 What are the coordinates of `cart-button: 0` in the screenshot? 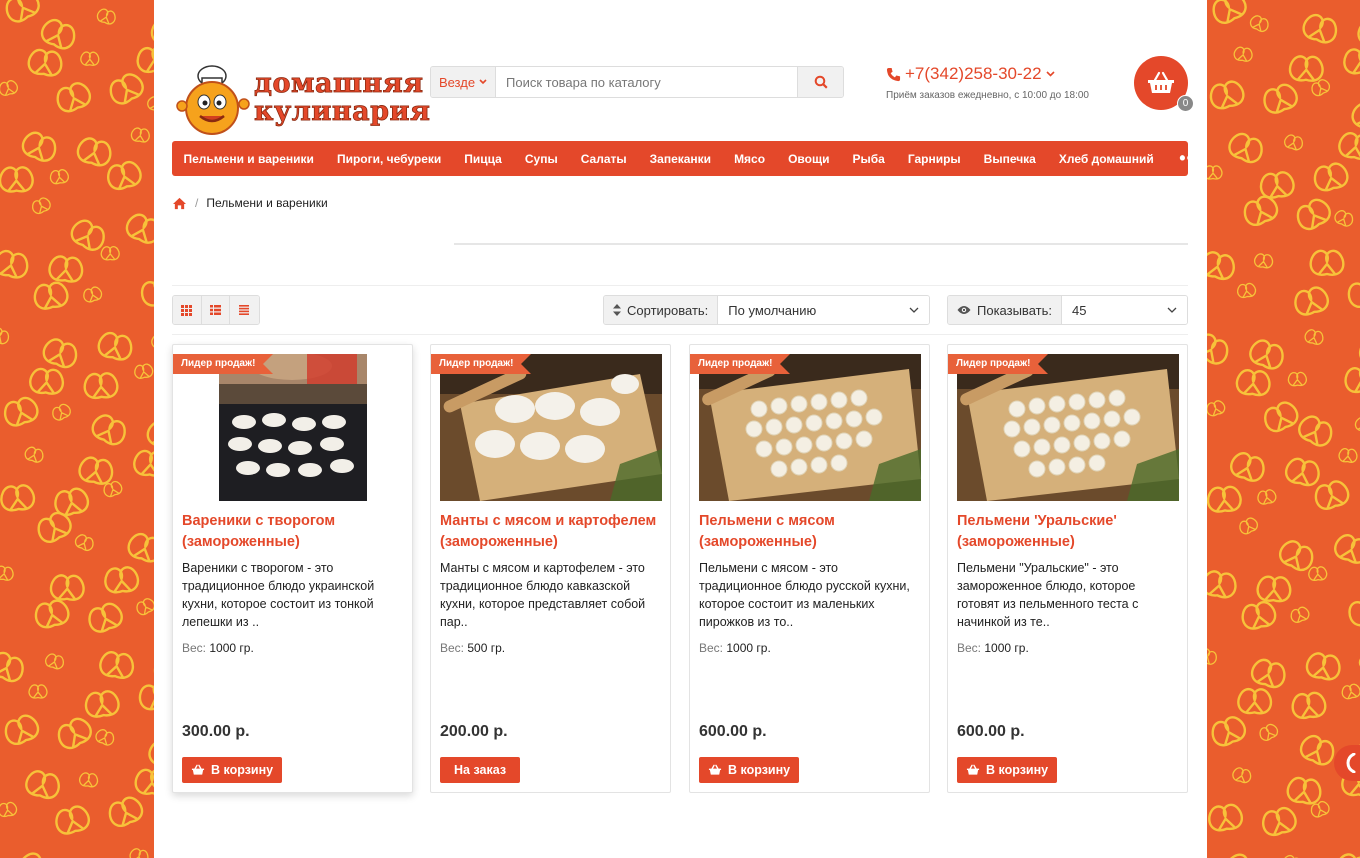 It's located at (1164, 84).